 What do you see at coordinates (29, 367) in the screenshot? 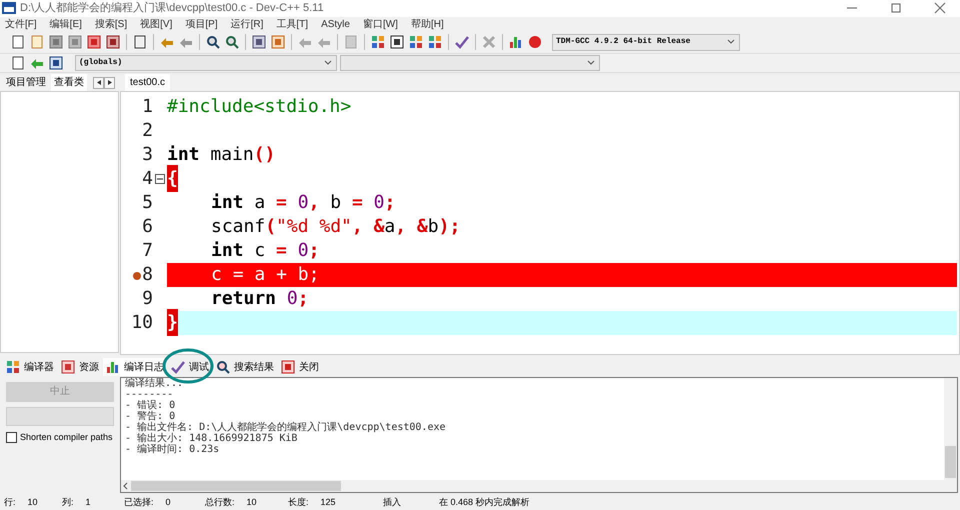
I see `bottom-tab: 编译器` at bounding box center [29, 367].